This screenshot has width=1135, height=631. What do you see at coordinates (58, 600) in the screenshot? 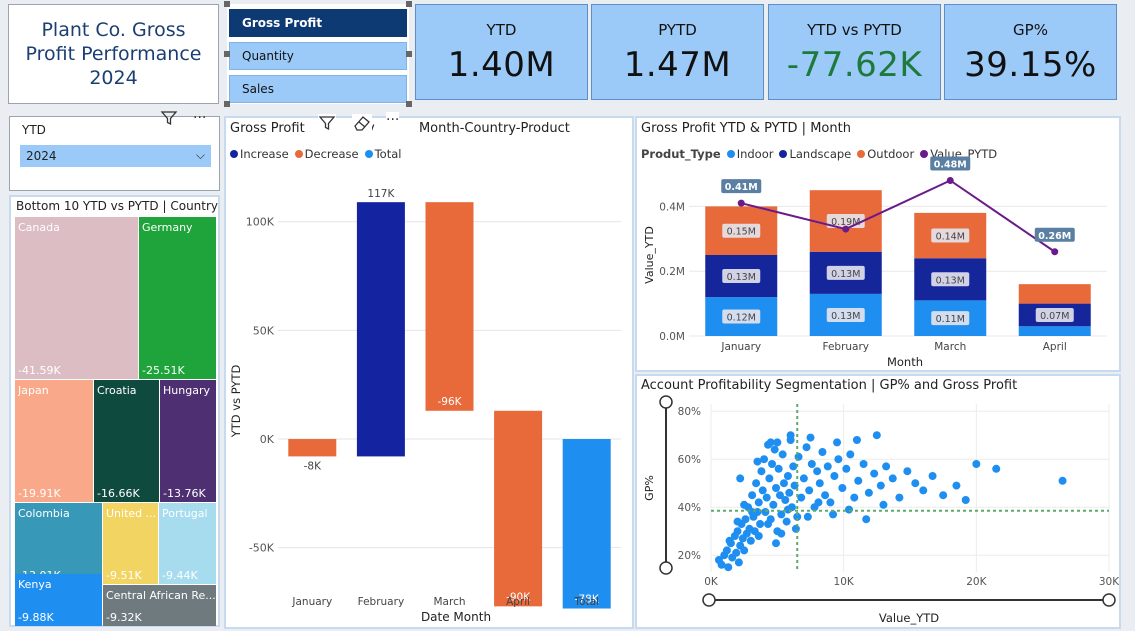
I see `treemap-tile: Kenya -9.88K` at bounding box center [58, 600].